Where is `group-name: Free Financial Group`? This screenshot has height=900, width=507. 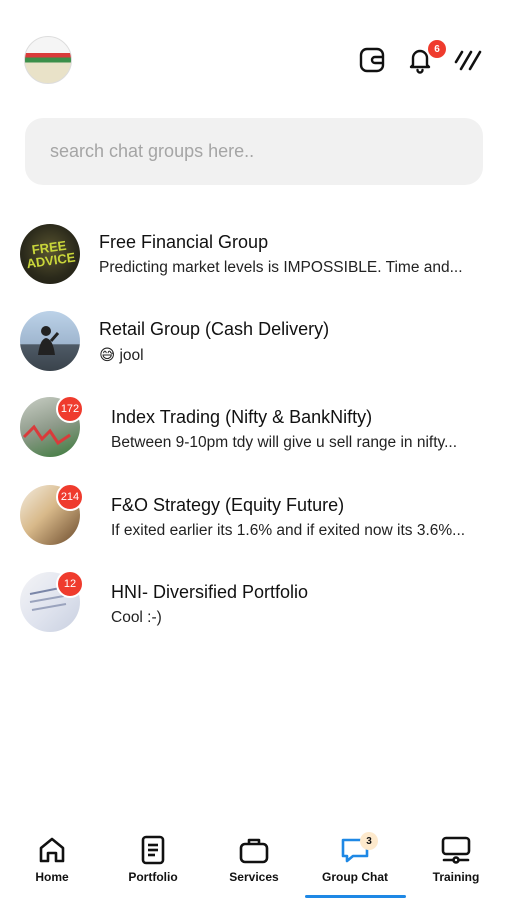
group-name: Free Financial Group is located at coordinates (184, 242).